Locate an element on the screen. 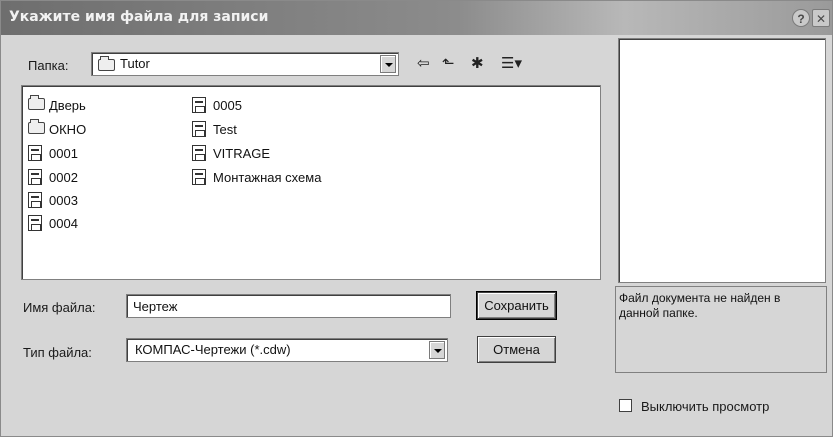  folder-value: Tutor is located at coordinates (135, 63).